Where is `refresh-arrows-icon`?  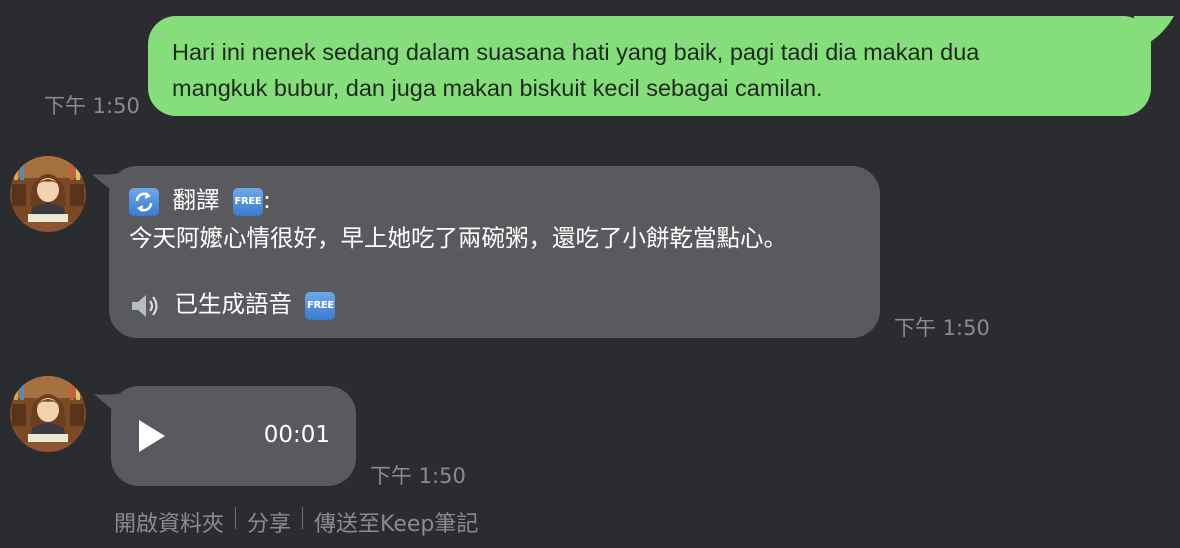
refresh-arrows-icon is located at coordinates (144, 201).